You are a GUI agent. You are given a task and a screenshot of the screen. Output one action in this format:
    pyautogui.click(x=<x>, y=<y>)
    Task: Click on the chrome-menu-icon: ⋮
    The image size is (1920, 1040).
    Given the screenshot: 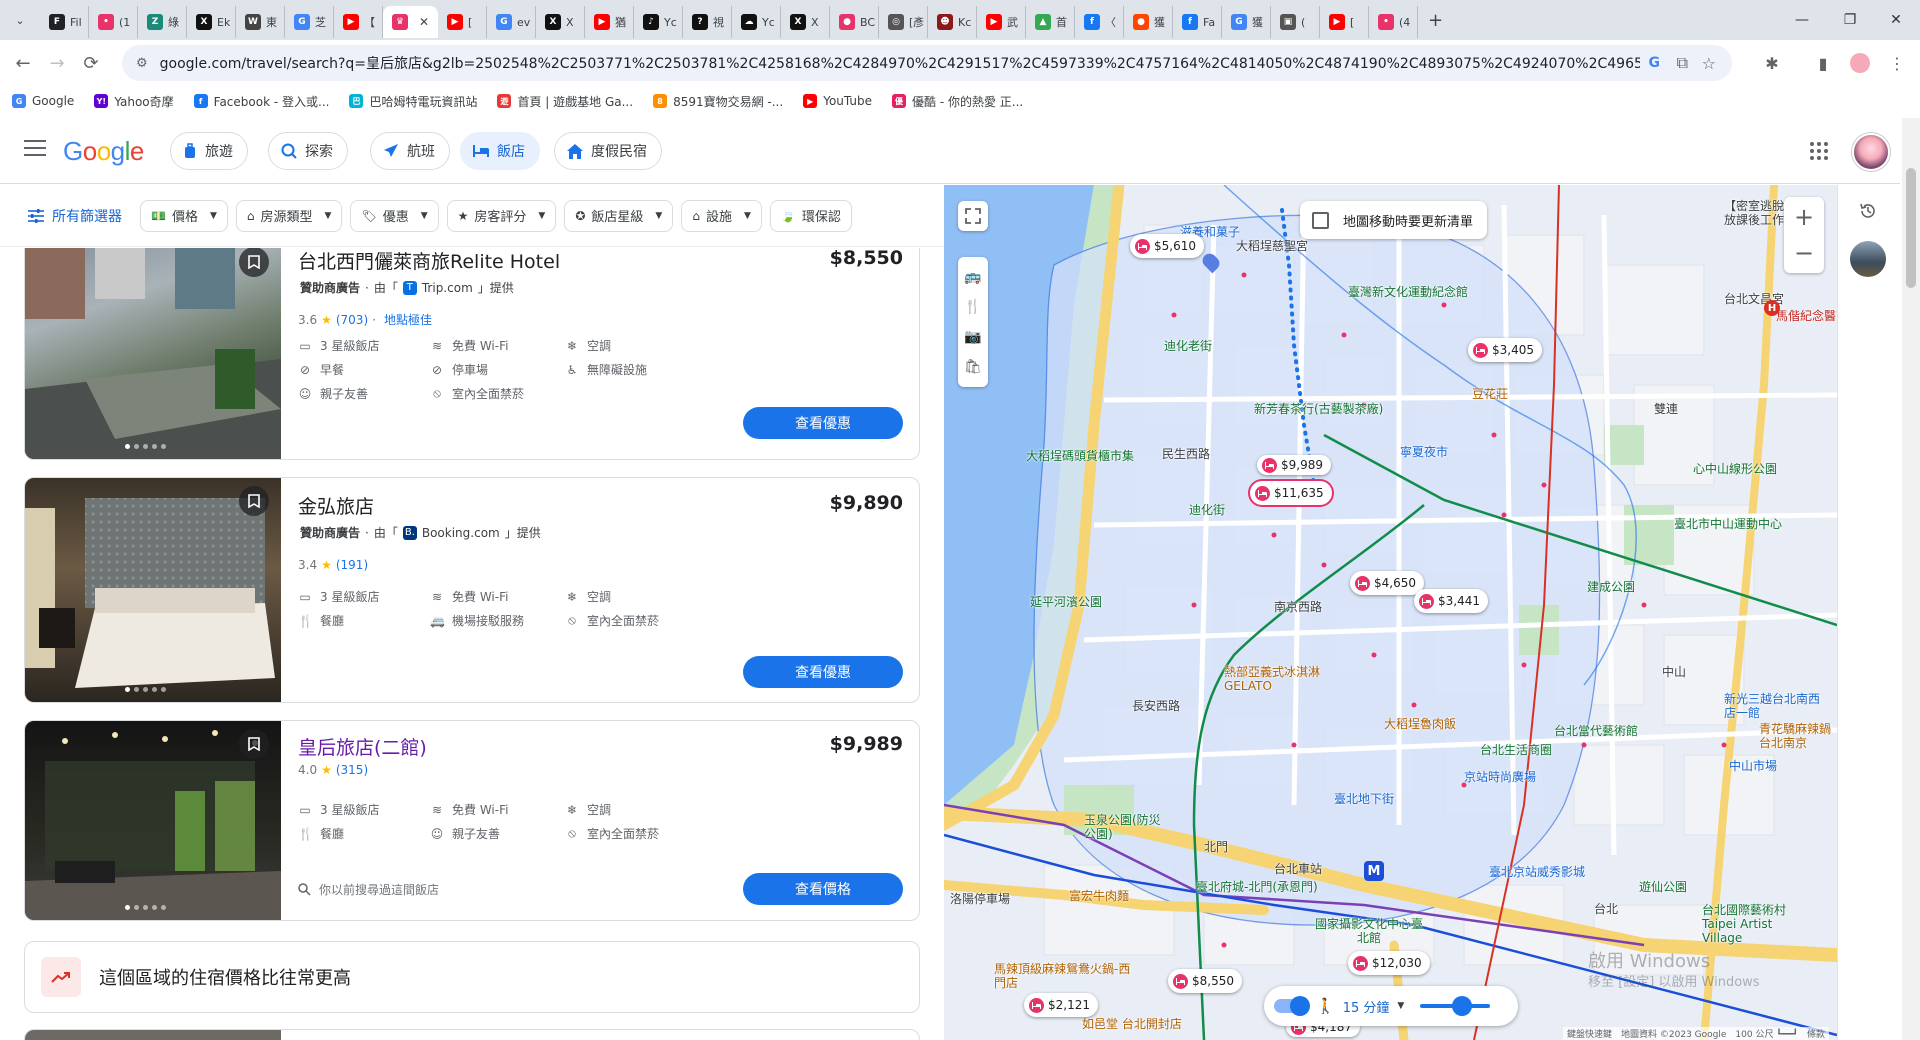 What is the action you would take?
    pyautogui.click(x=1897, y=63)
    